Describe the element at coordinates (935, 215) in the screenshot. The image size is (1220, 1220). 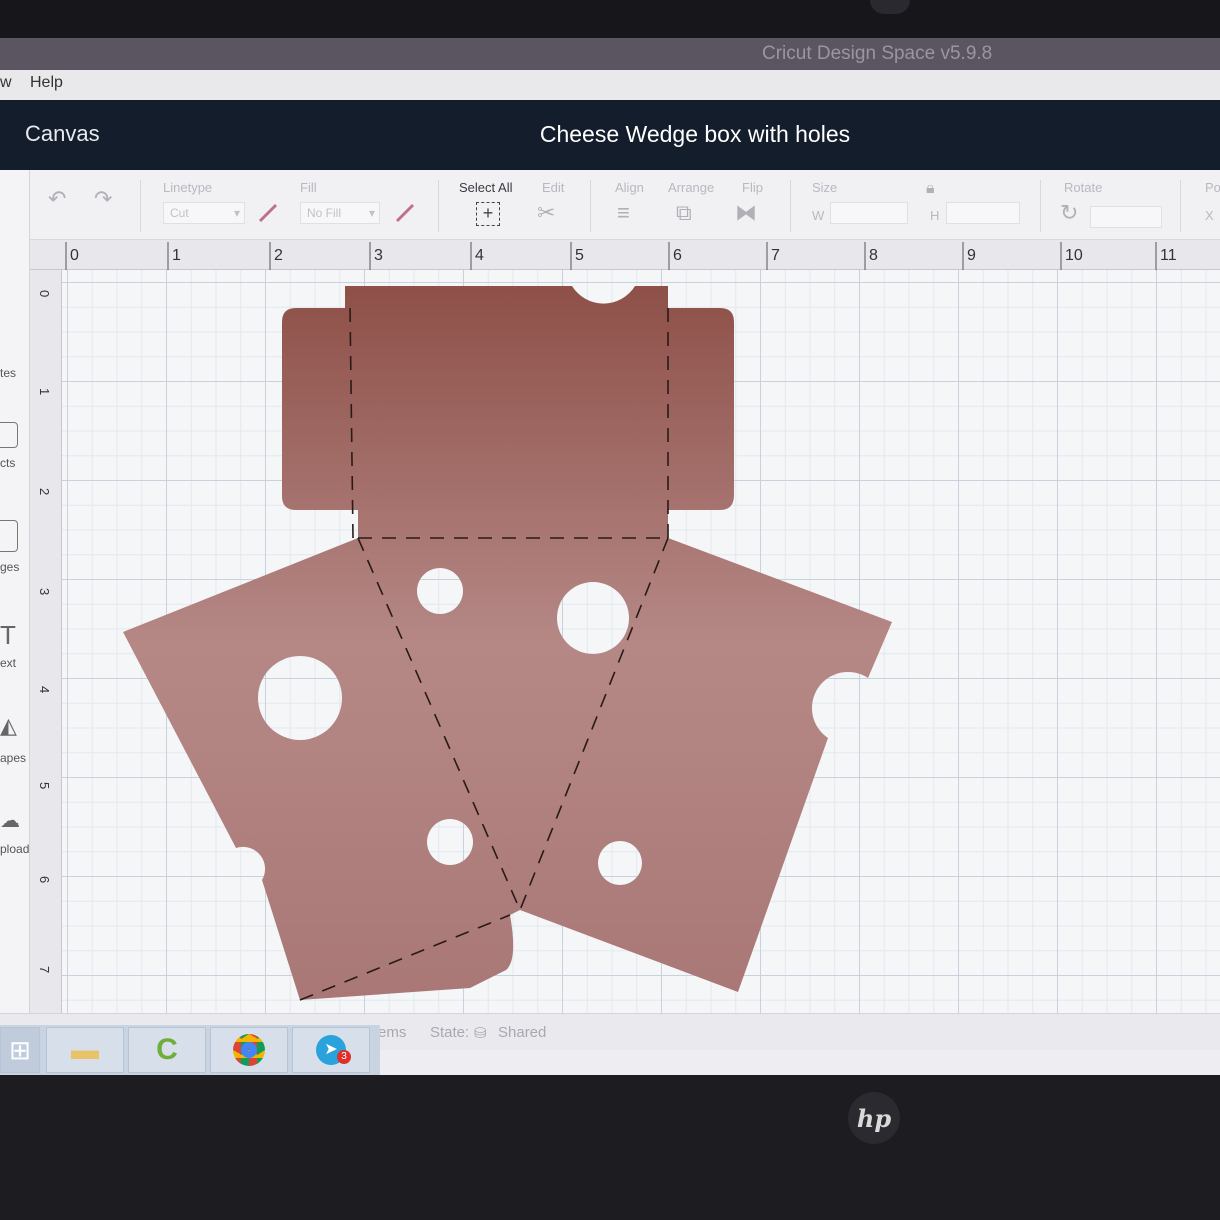
I see `height-label: H` at that location.